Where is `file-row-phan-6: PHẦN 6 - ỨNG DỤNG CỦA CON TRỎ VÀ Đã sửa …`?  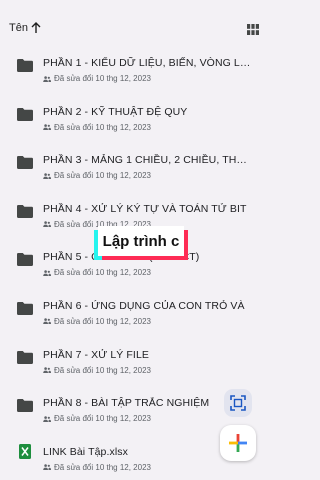
file-row-phan-6: PHẦN 6 - ỨNG DỤNG CỦA CON TRỎ VÀ Đã sửa … is located at coordinates (135, 311).